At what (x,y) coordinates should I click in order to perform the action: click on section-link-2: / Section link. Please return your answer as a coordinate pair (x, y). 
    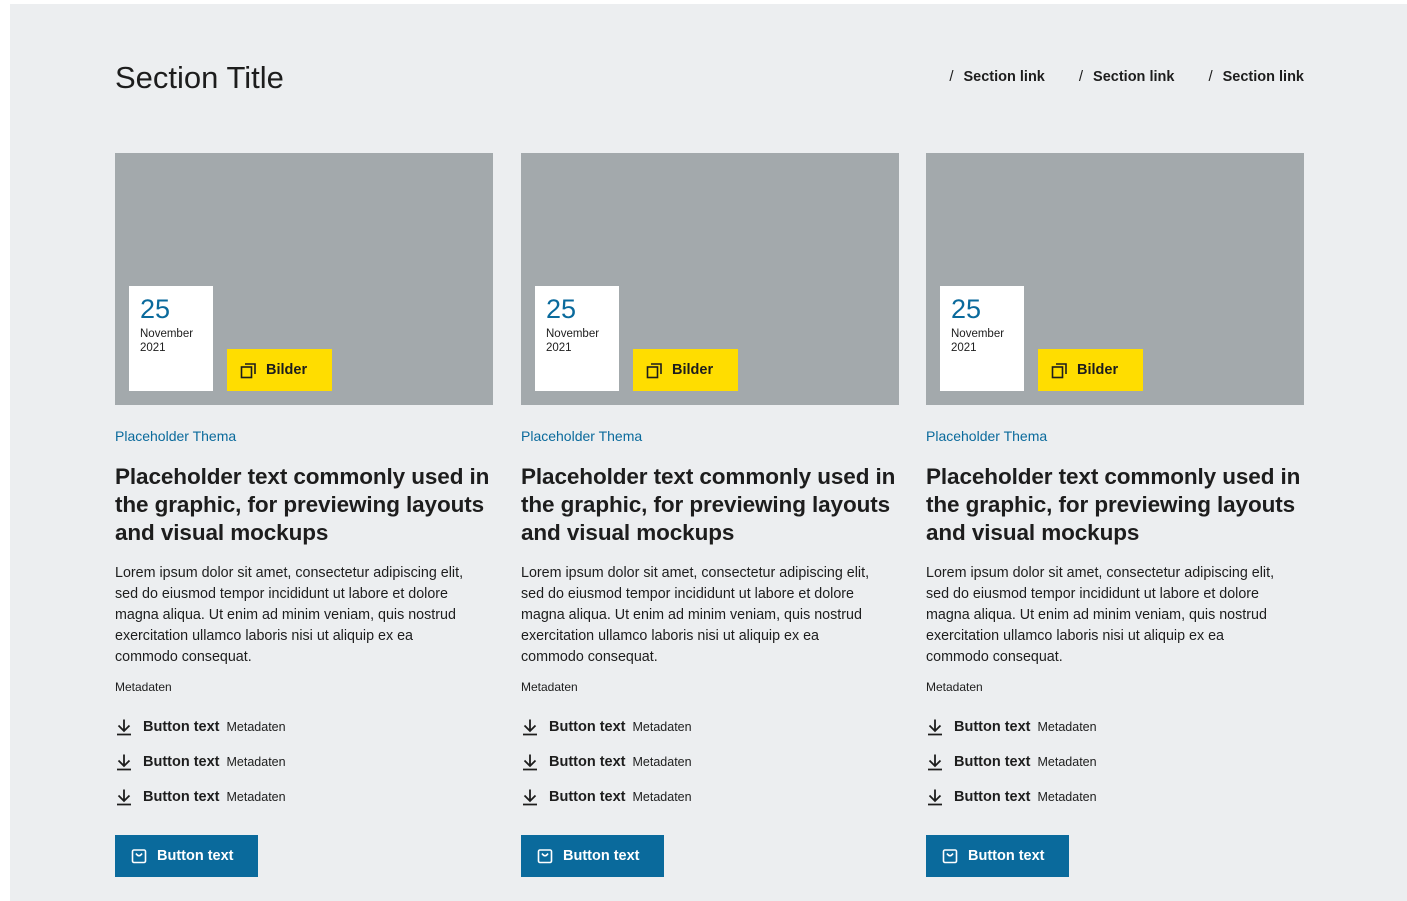
    Looking at the image, I should click on (1126, 77).